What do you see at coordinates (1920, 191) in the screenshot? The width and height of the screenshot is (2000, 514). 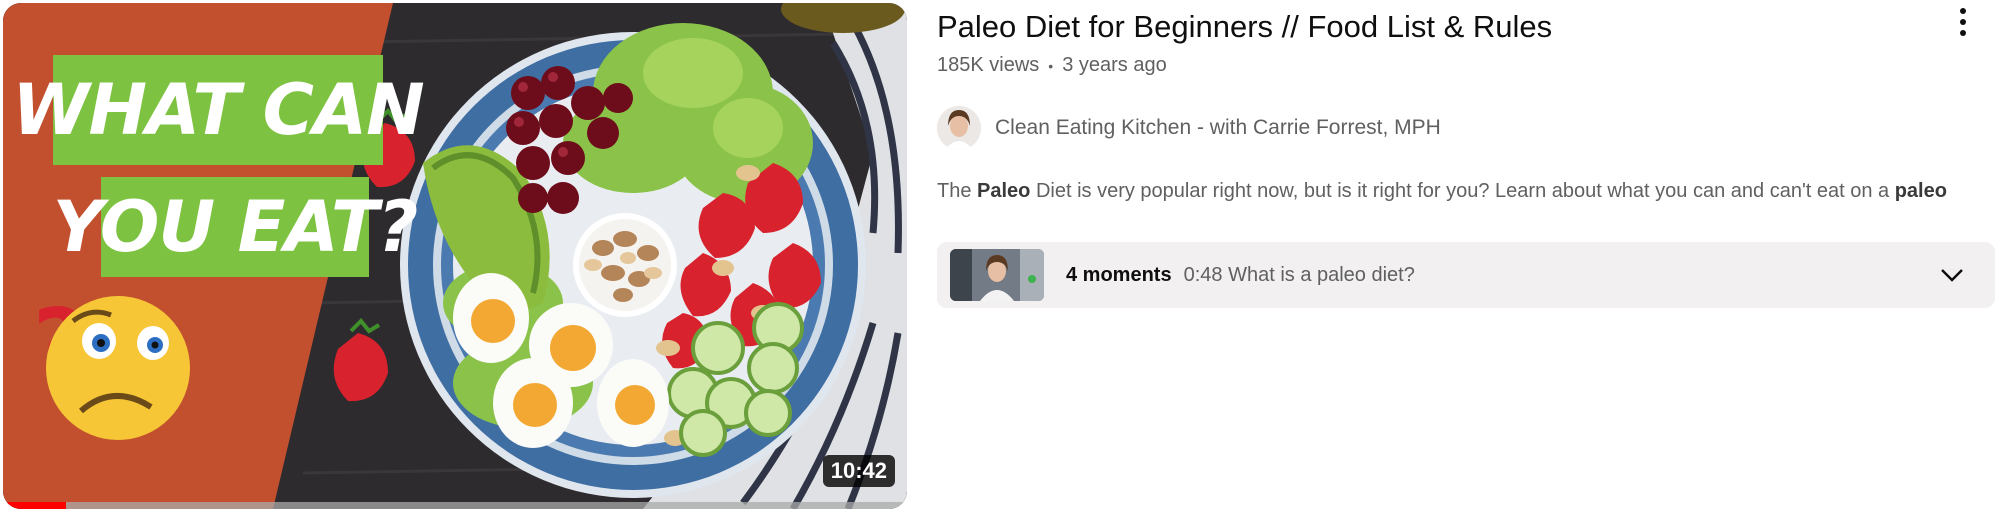 I see `description-highlight-tail: paleo` at bounding box center [1920, 191].